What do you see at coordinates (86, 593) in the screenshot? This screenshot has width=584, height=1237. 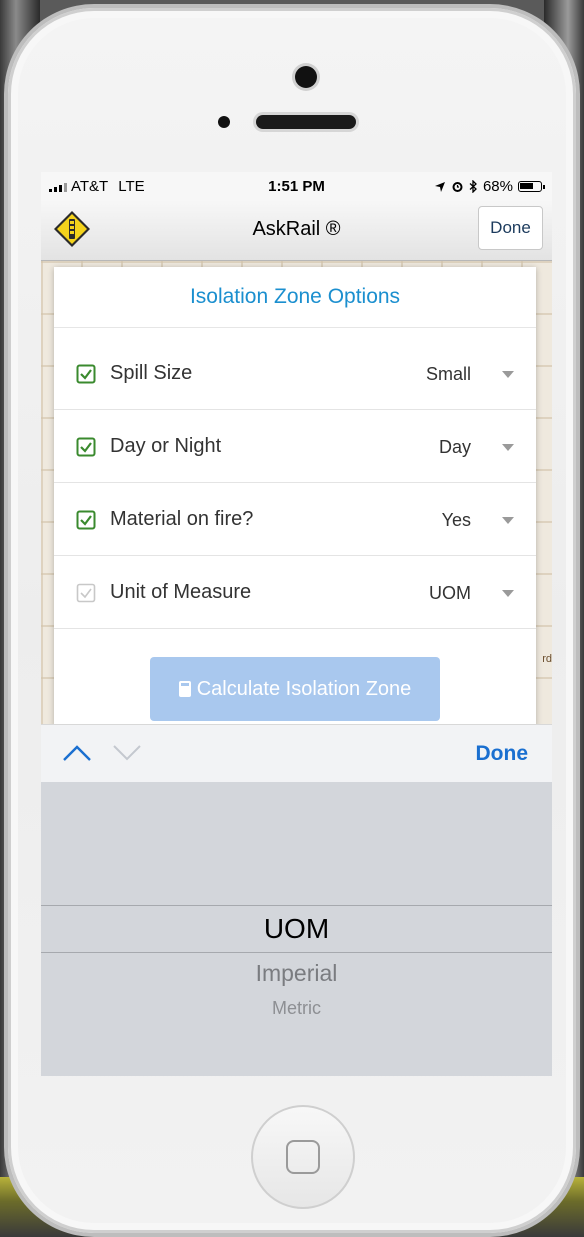 I see `checkbox-unchecked-icon` at bounding box center [86, 593].